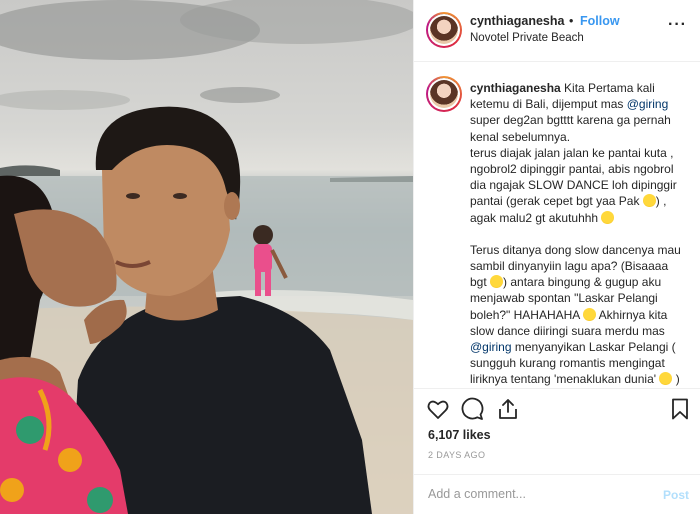 Image resolution: width=700 pixels, height=514 pixels. Describe the element at coordinates (676, 379) in the screenshot. I see `caption-fragment: )` at that location.